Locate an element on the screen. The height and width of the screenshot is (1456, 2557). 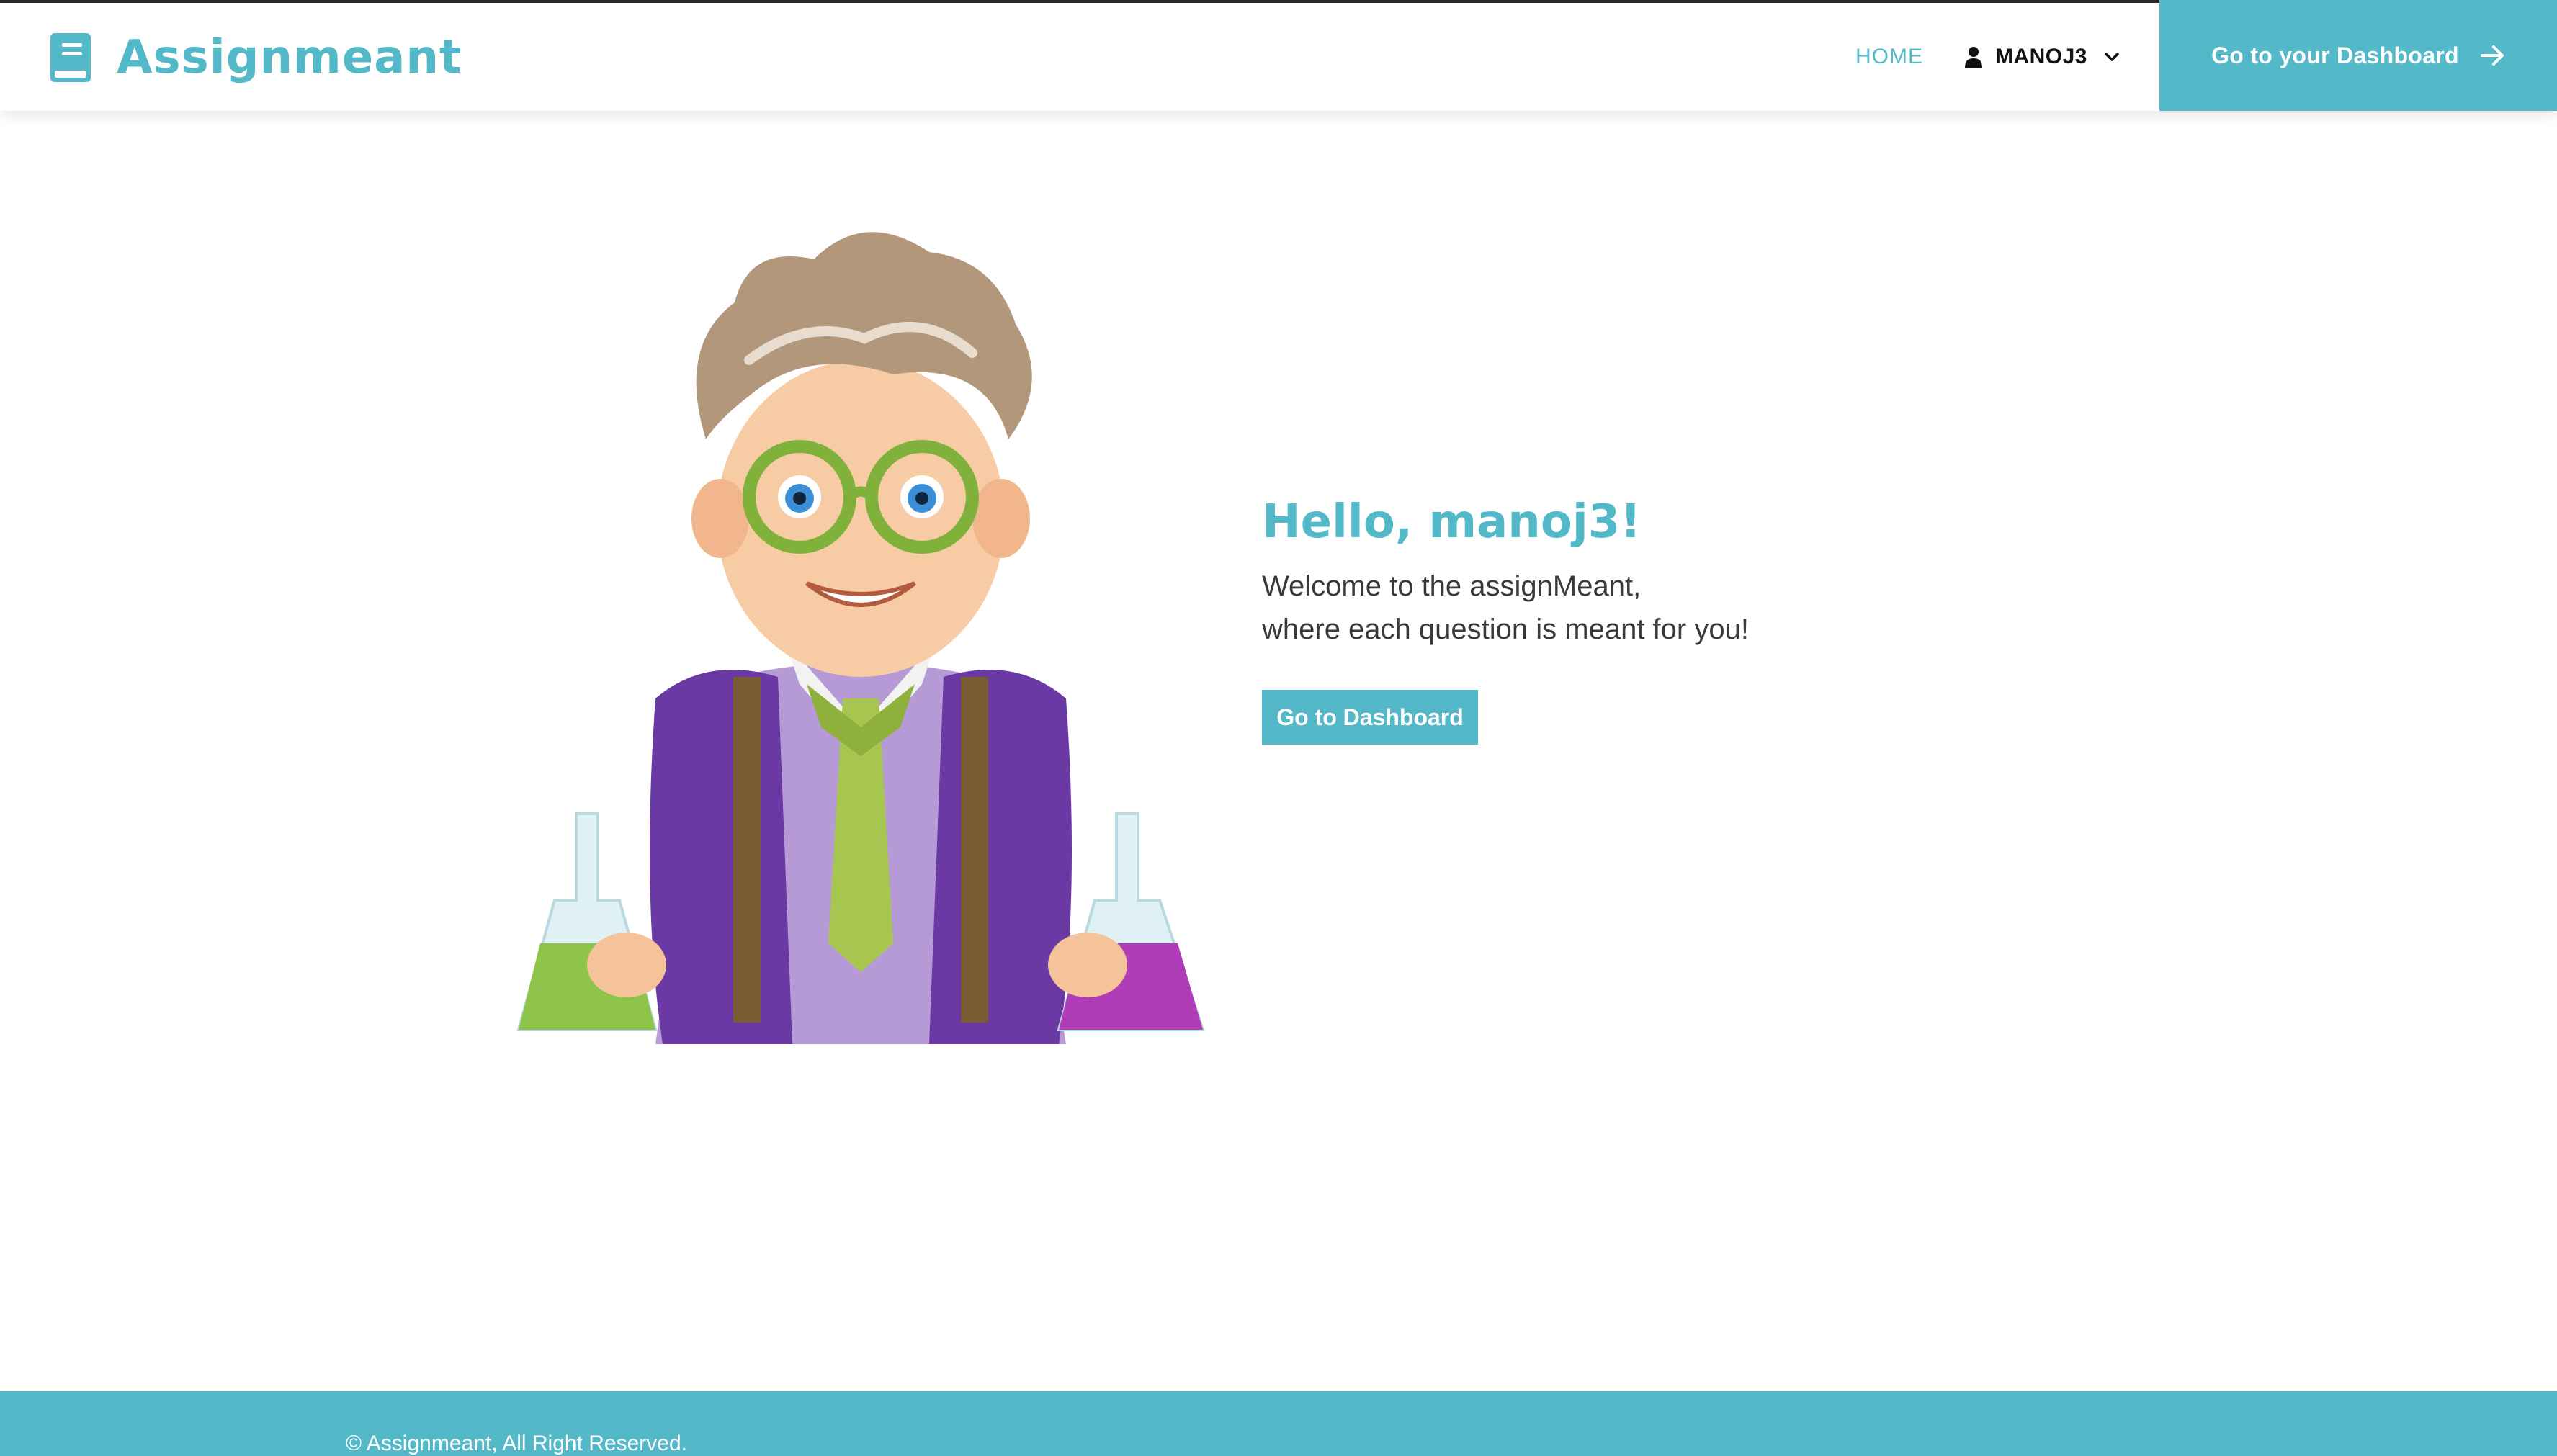
nav-home-link: HOME is located at coordinates (1889, 57).